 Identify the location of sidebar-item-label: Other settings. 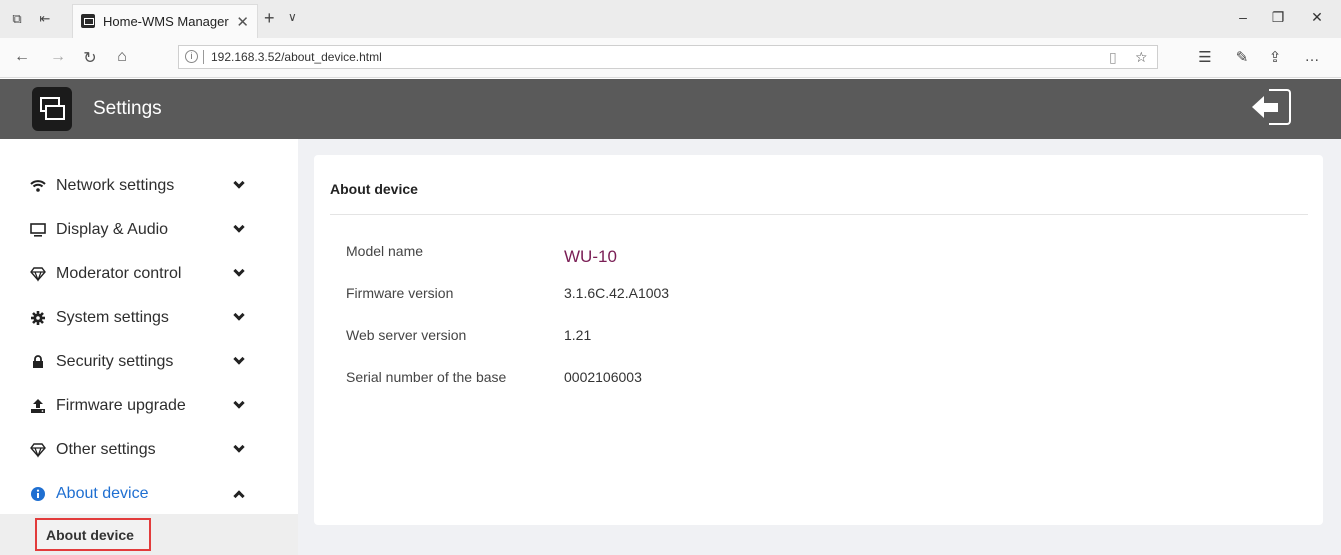
(106, 449).